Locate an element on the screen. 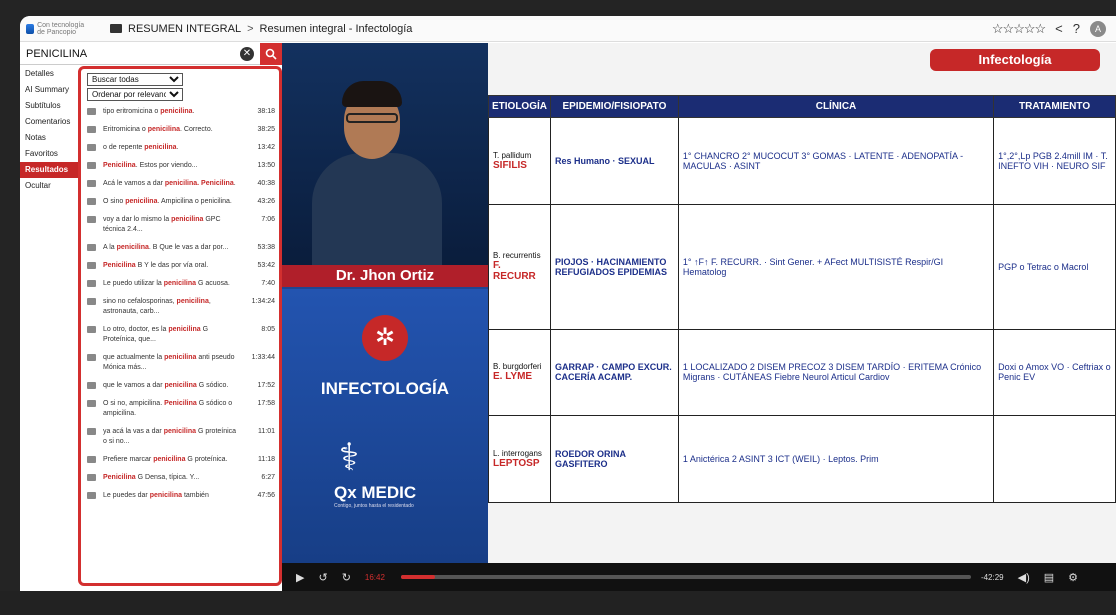 Image resolution: width=1116 pixels, height=615 pixels. nav-subtitles: Subtítulos is located at coordinates (49, 106).